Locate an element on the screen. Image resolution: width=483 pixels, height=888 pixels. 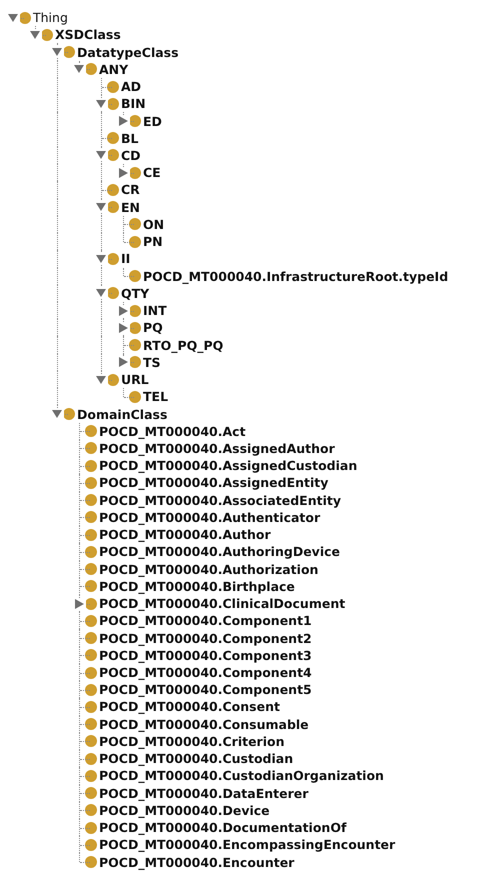
class-name: CD is located at coordinates (131, 155).